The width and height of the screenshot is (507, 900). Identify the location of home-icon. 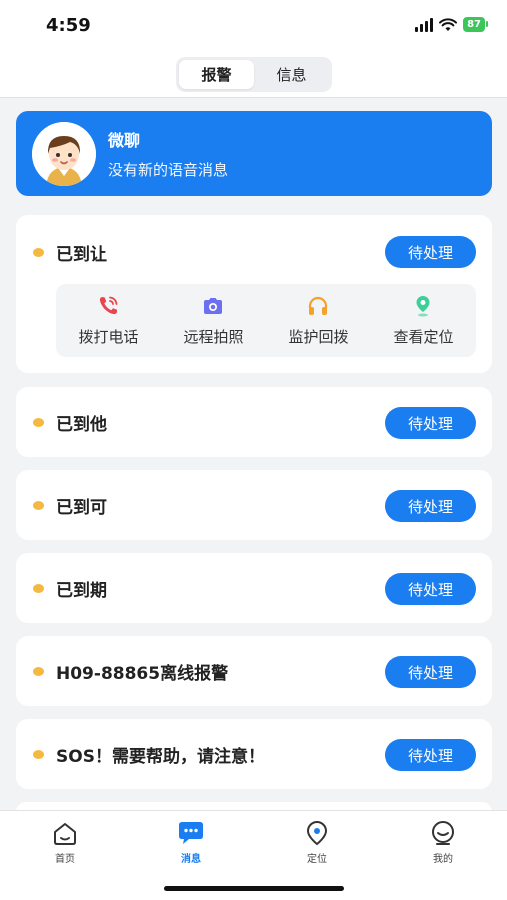
(65, 834).